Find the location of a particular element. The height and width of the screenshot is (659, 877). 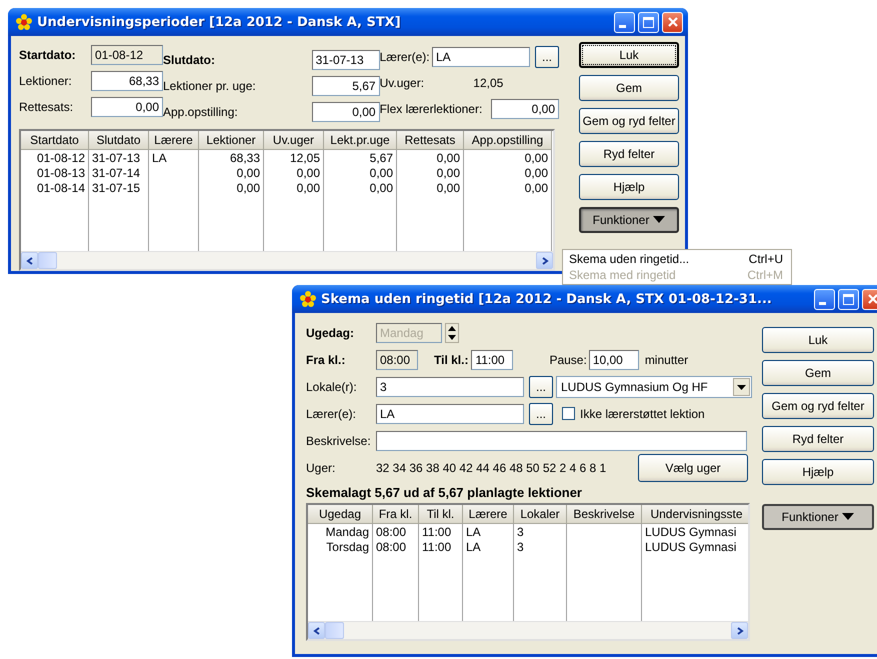

column-header: Ugedag is located at coordinates (340, 514).